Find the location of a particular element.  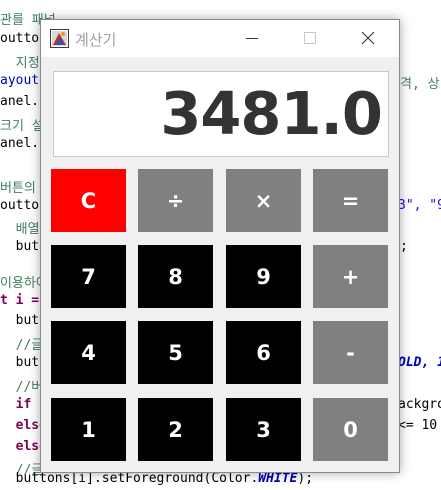

digit-3-button: 3 is located at coordinates (263, 429).